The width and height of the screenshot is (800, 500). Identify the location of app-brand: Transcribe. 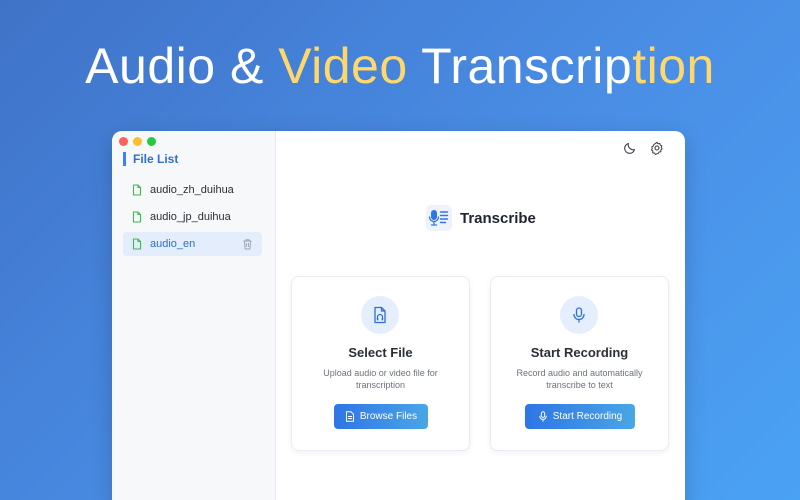
(481, 218).